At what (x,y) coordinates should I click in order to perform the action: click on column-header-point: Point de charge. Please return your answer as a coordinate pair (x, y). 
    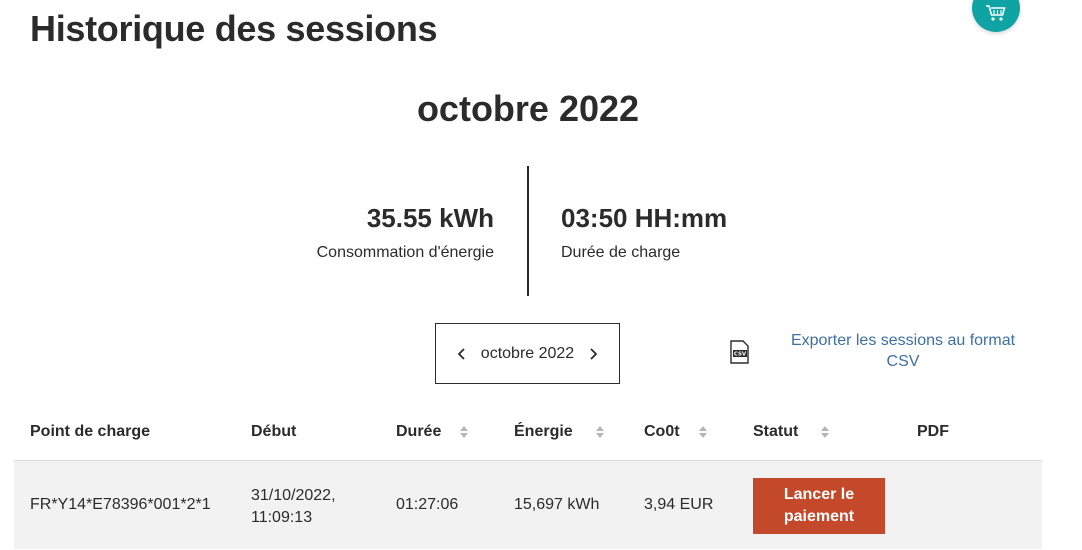
    Looking at the image, I should click on (90, 431).